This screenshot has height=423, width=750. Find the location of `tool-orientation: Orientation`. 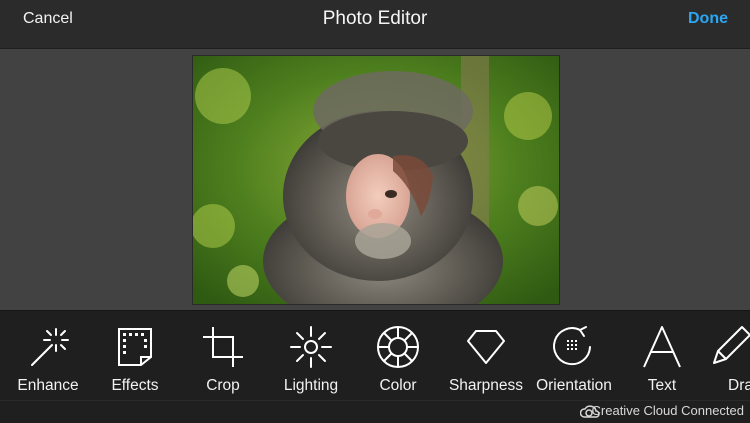

tool-orientation: Orientation is located at coordinates (574, 356).